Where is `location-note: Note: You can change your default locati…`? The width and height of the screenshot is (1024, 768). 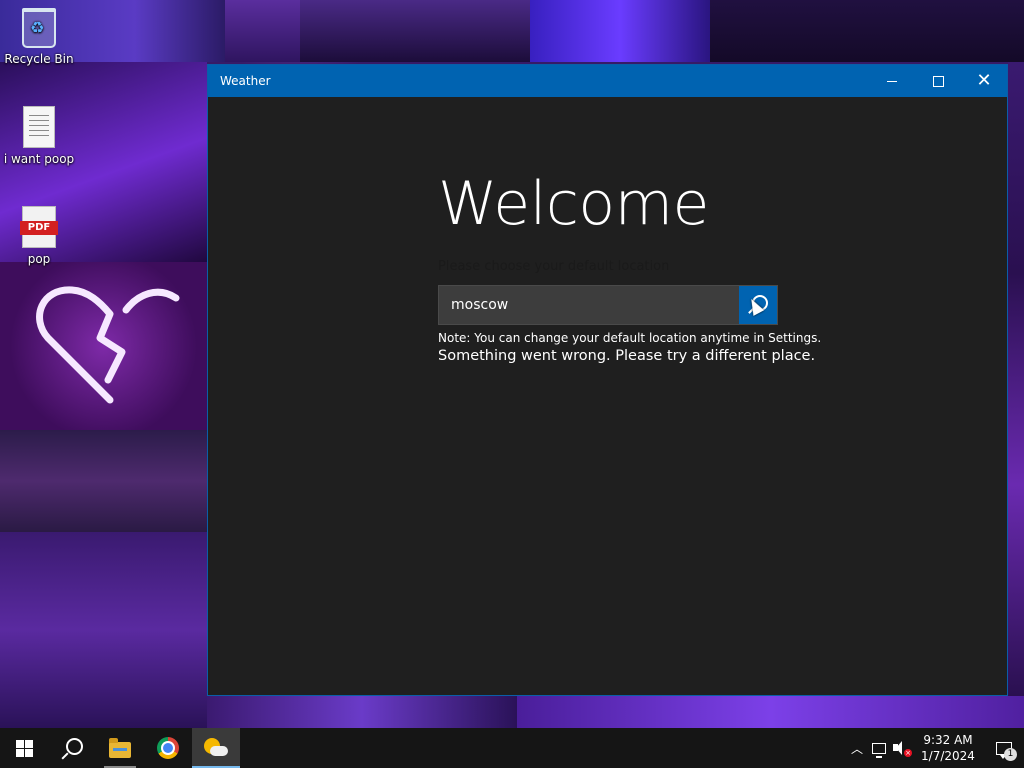 location-note: Note: You can change your default locati… is located at coordinates (630, 338).